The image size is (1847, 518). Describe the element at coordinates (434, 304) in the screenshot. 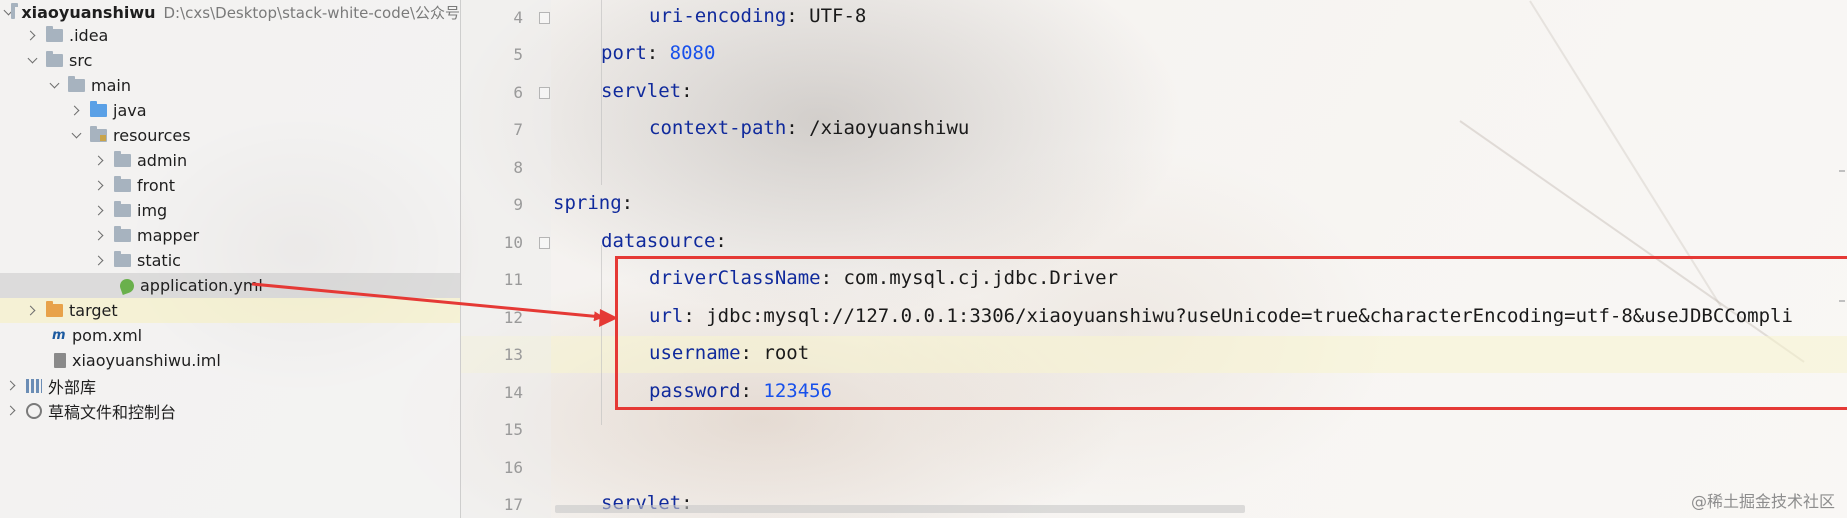

I see `annotation-arrow` at that location.